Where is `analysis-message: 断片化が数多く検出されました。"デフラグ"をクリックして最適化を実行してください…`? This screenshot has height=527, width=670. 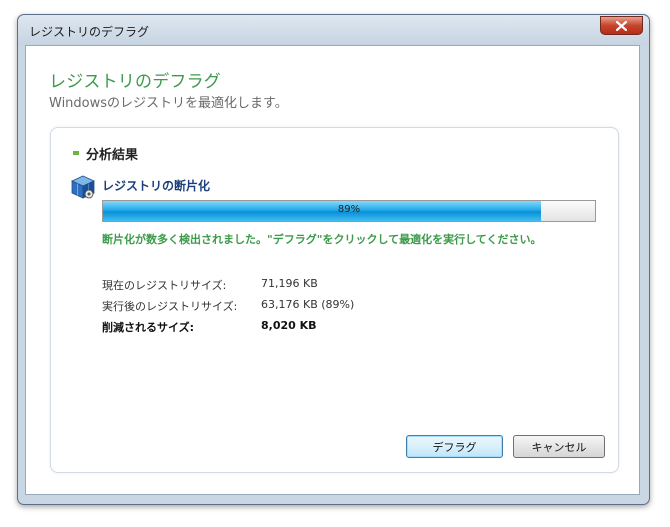
analysis-message: 断片化が数多く検出されました。"デフラグ"をクリックして最適化を実行してください… is located at coordinates (322, 239).